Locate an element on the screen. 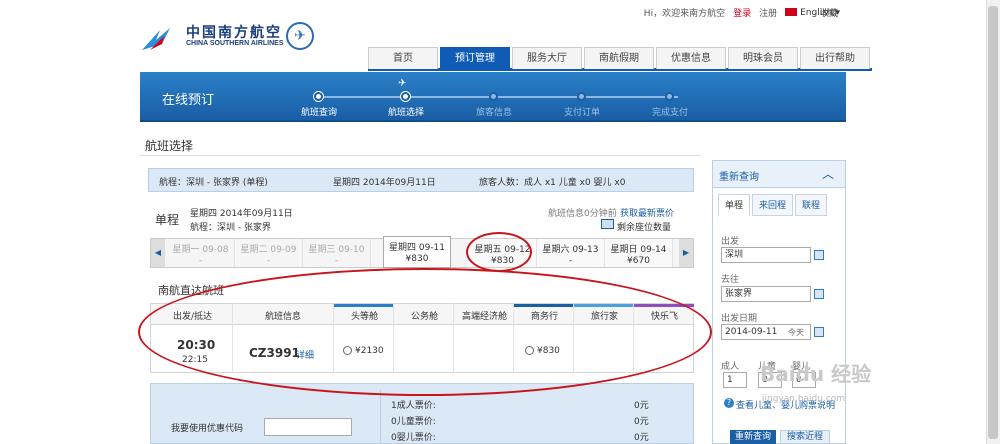  nav-help: 出行帮助 is located at coordinates (835, 58).